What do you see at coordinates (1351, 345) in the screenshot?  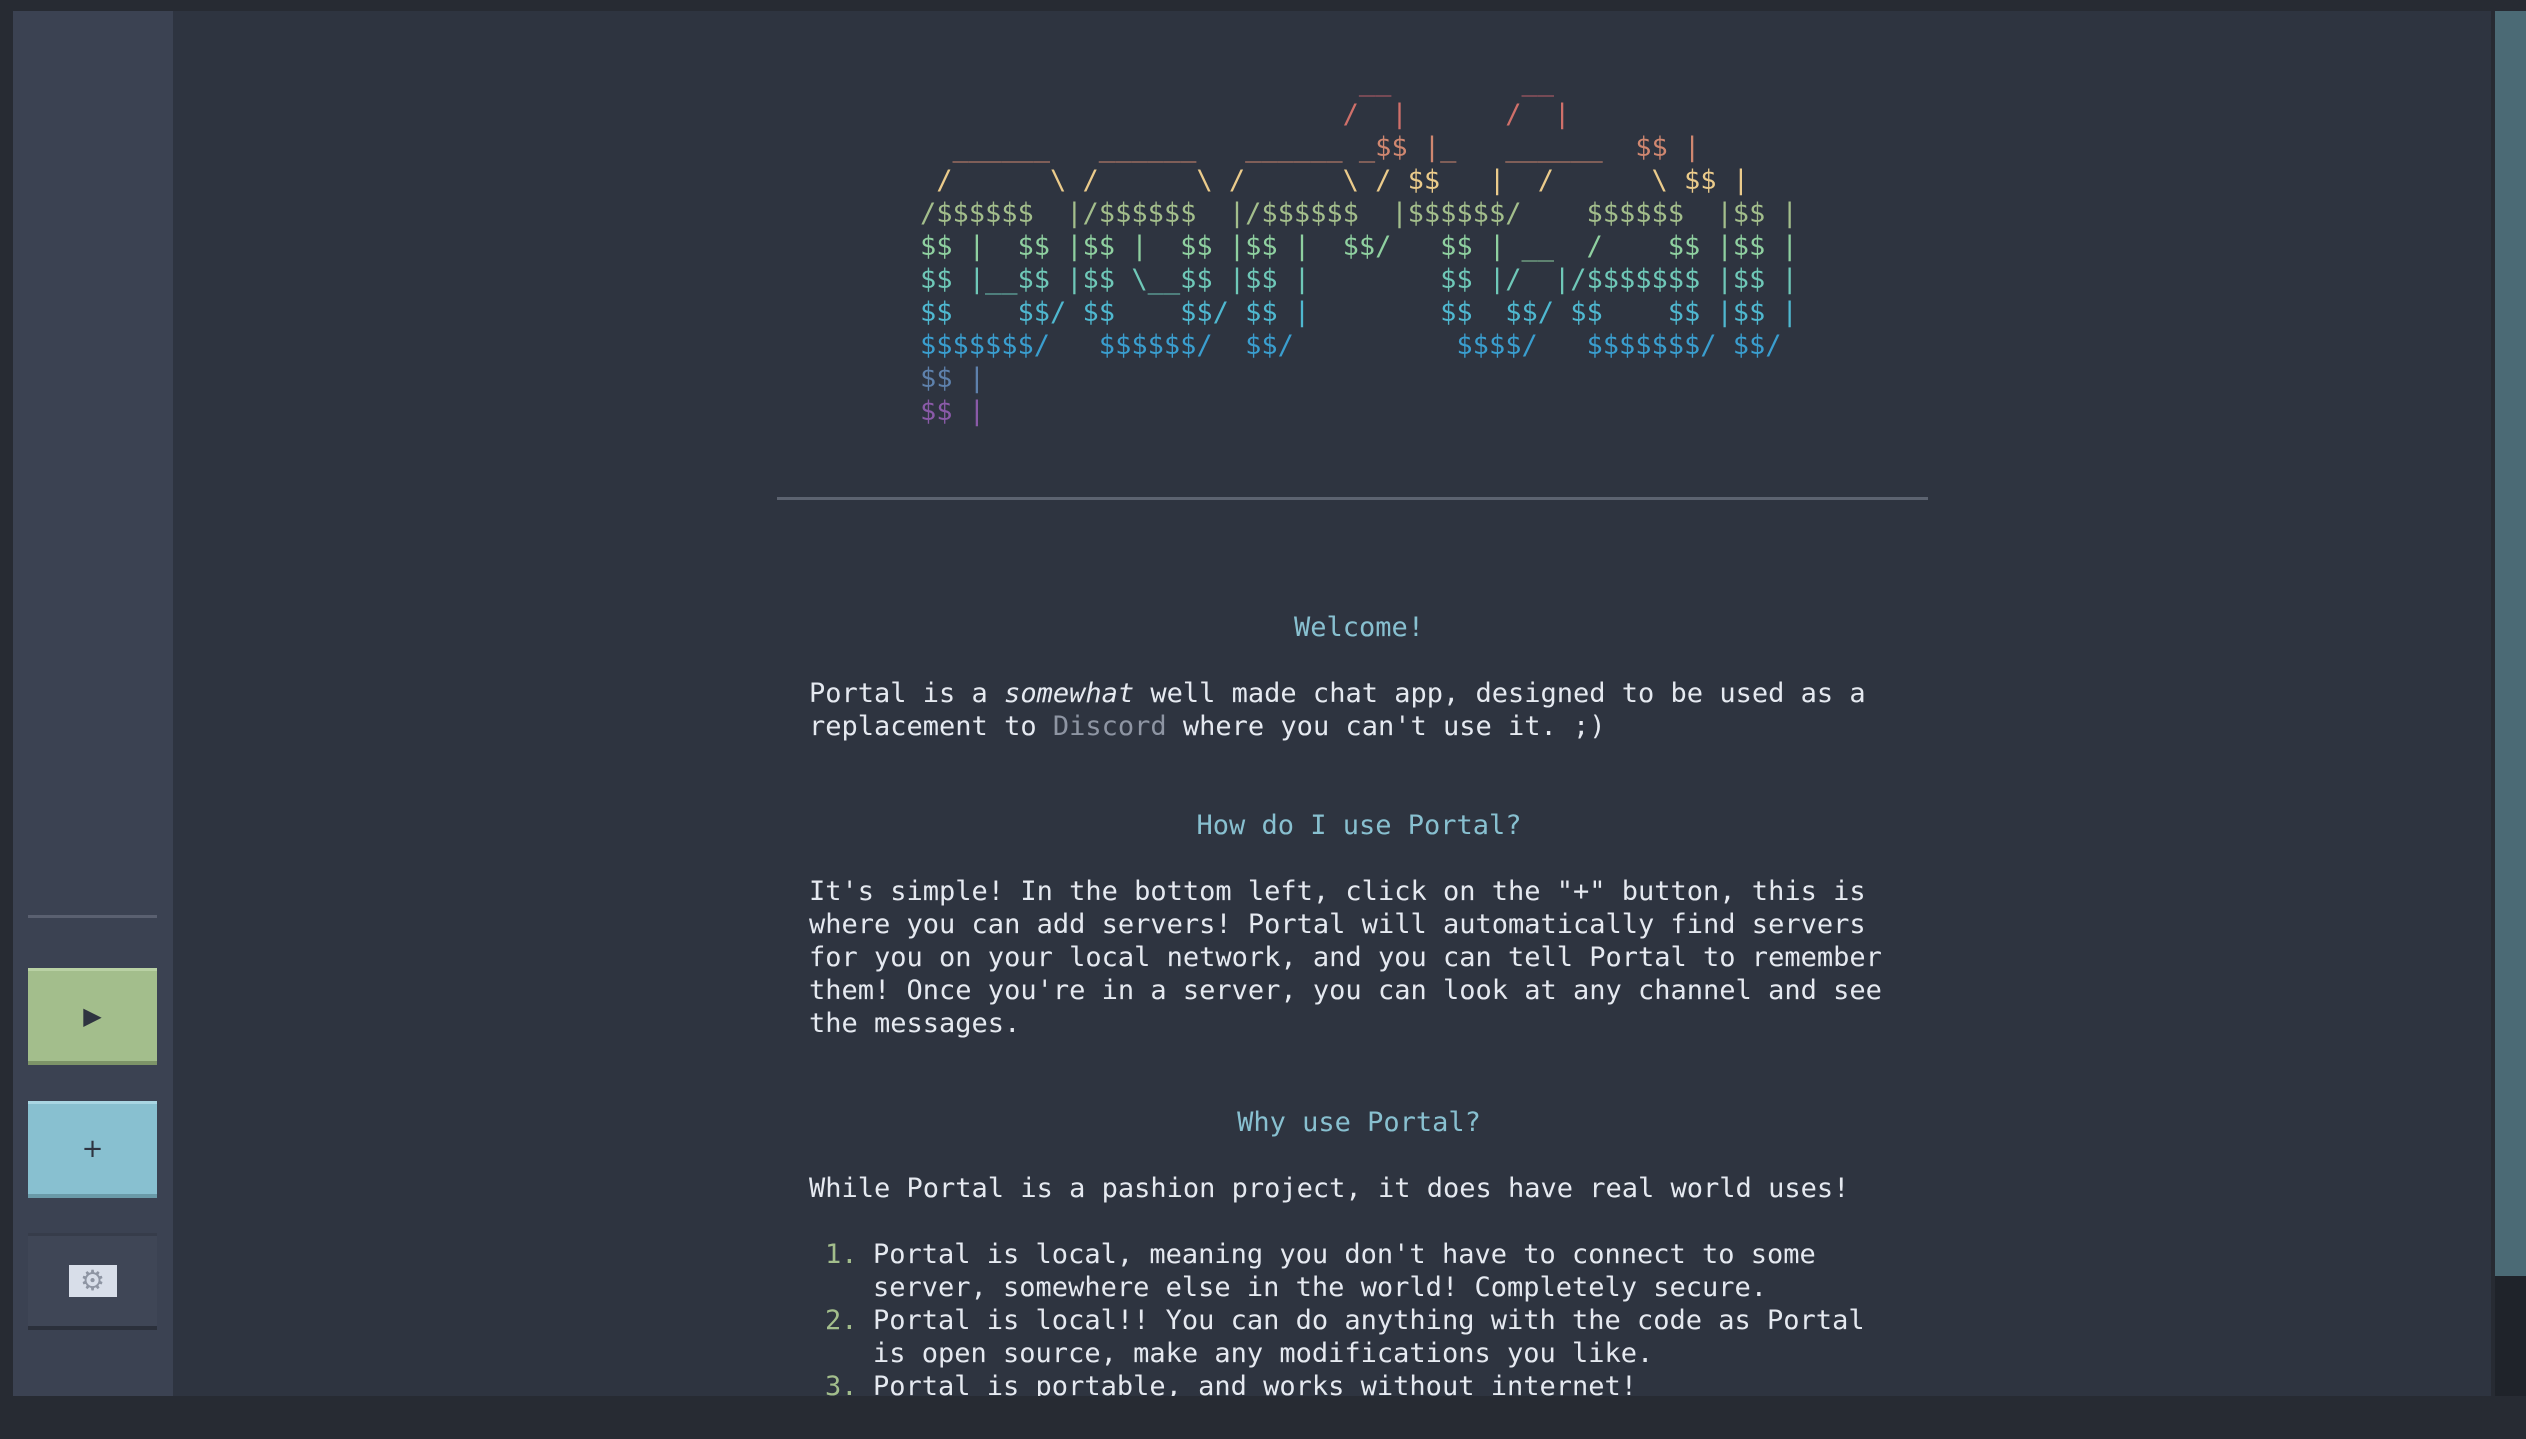 I see `logo-line: $$$$$$$/ $$$$$$/ $$/ $$$$/ $$$$$$$/ $$/` at bounding box center [1351, 345].